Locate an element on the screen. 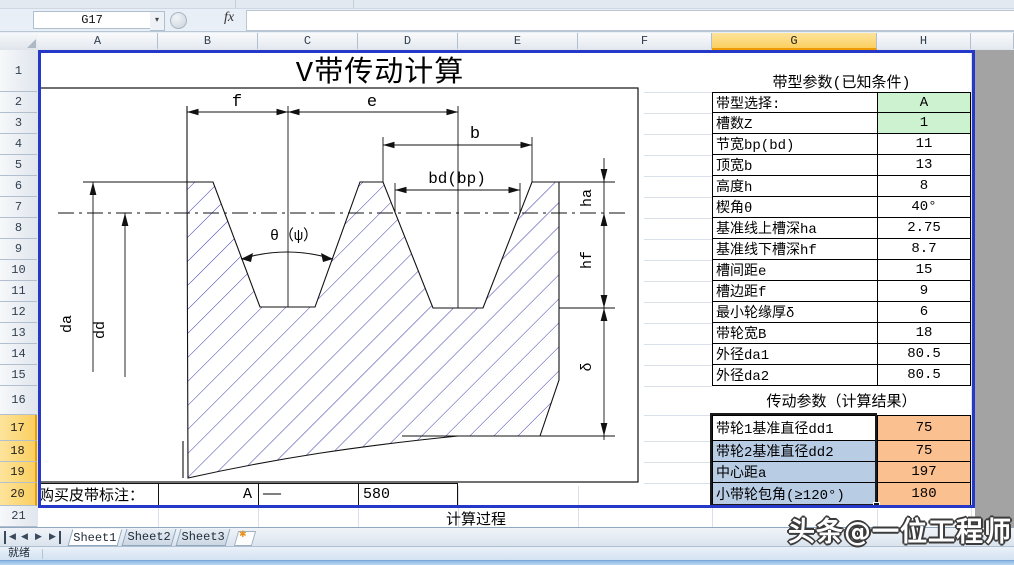  row-header-14: 14 is located at coordinates (18, 354).